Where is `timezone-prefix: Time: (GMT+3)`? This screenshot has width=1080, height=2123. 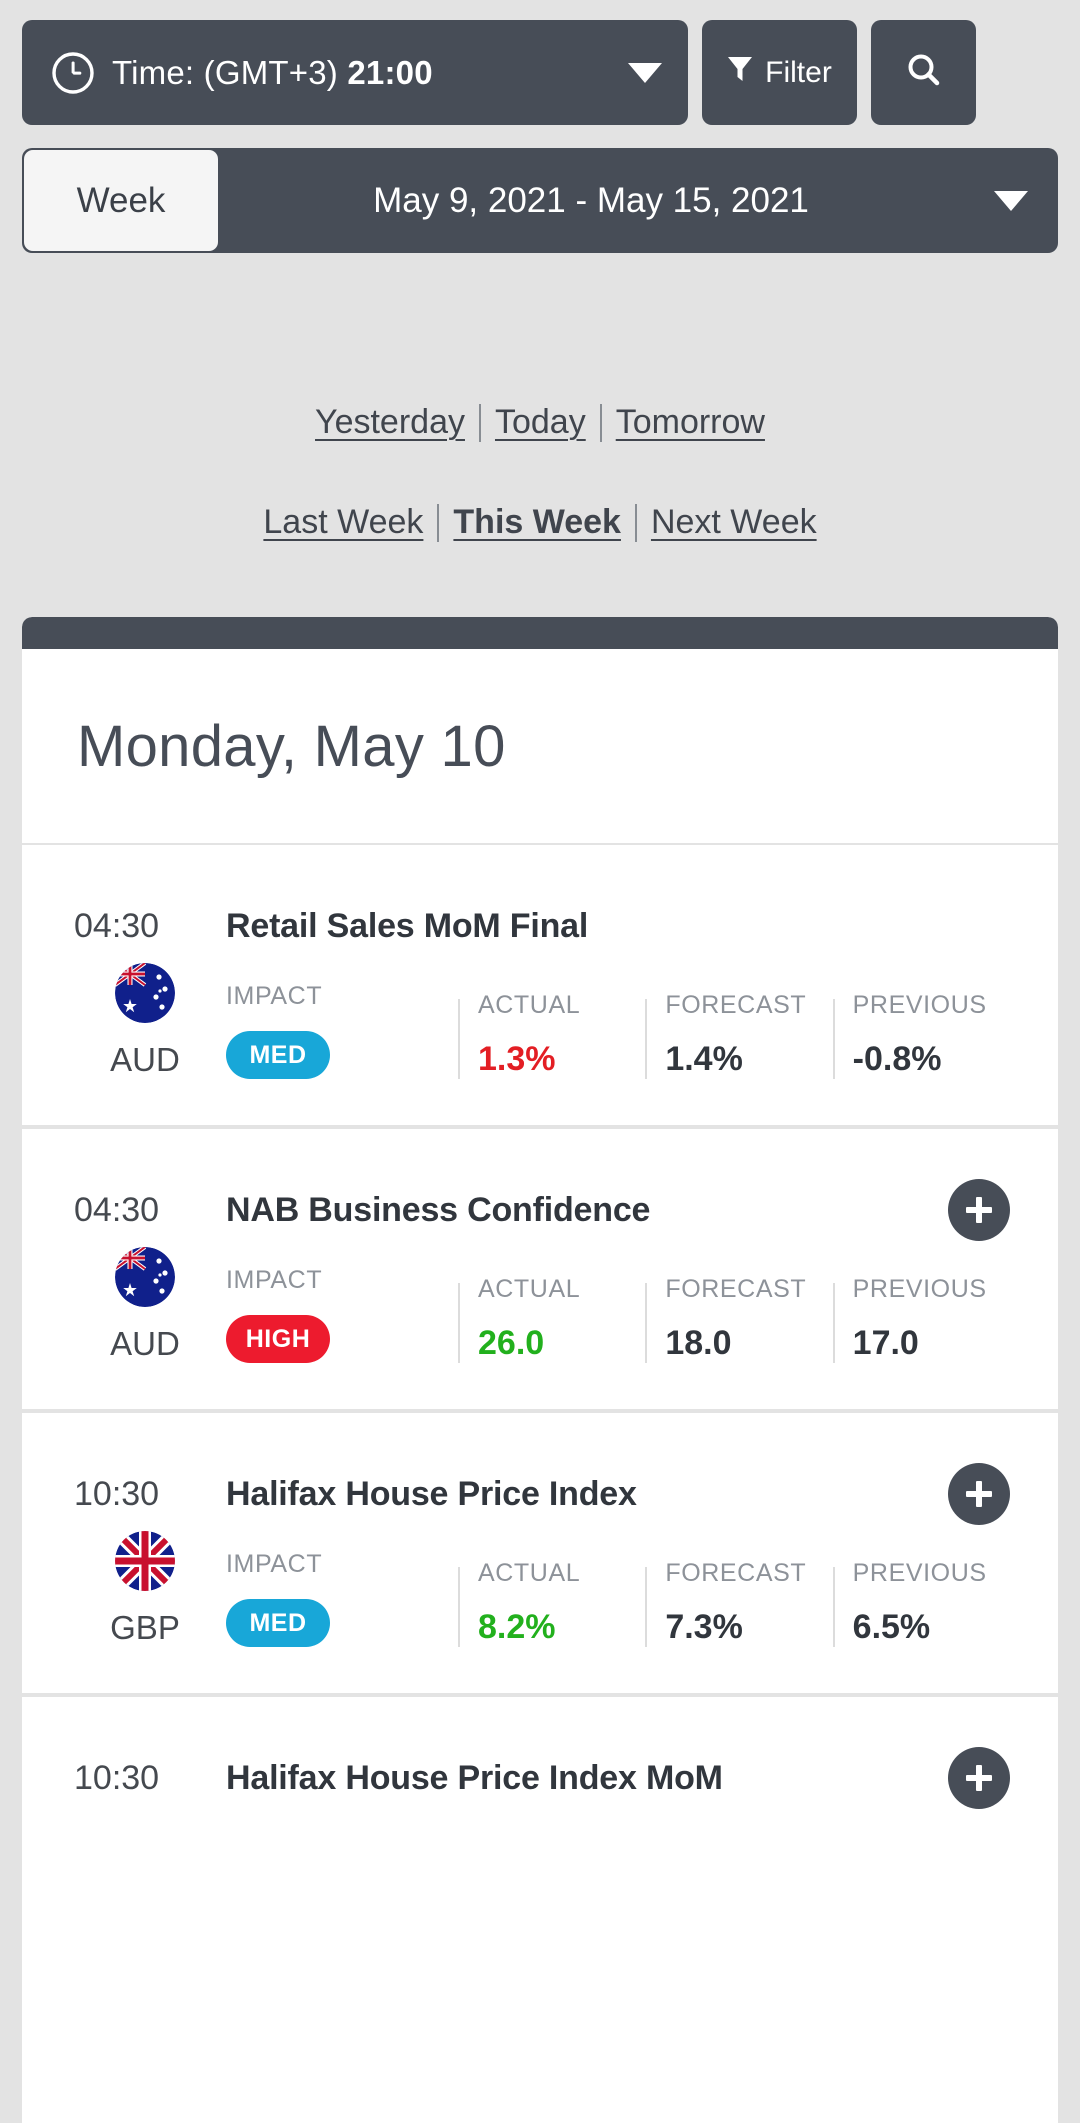 timezone-prefix: Time: (GMT+3) is located at coordinates (230, 72).